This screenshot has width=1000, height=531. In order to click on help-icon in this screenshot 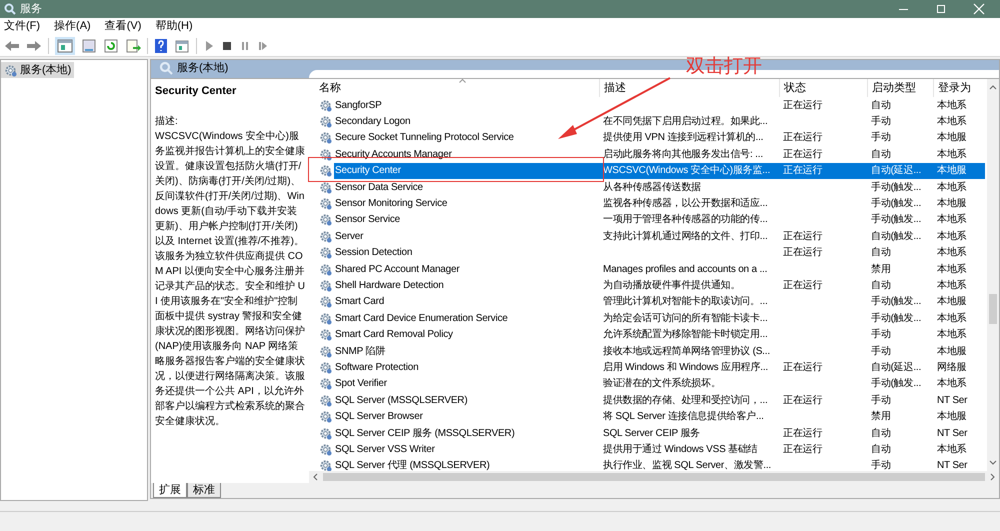, I will do `click(161, 46)`.